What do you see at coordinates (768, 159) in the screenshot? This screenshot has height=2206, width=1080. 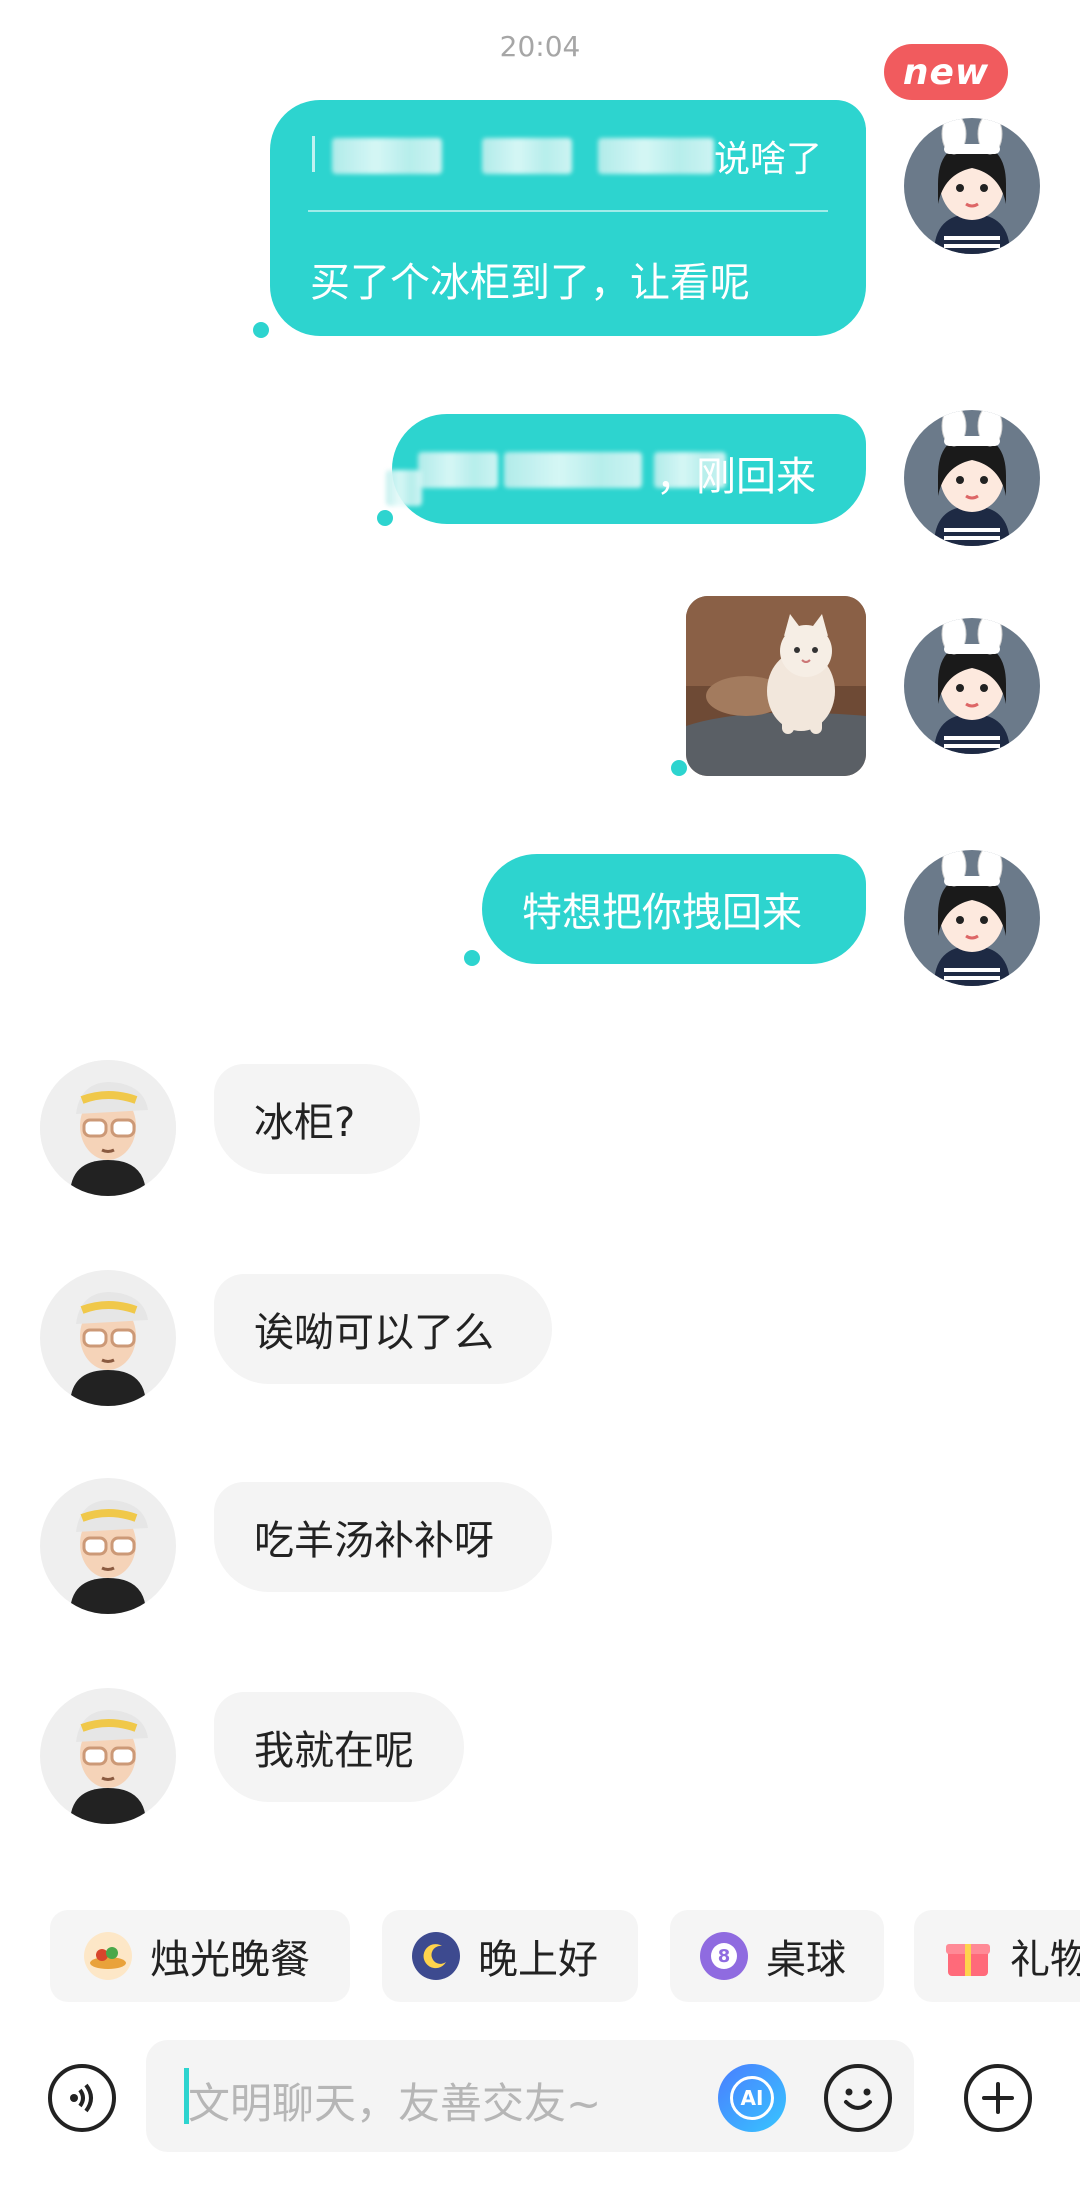 I see `quoted-text-tail: 说啥了` at bounding box center [768, 159].